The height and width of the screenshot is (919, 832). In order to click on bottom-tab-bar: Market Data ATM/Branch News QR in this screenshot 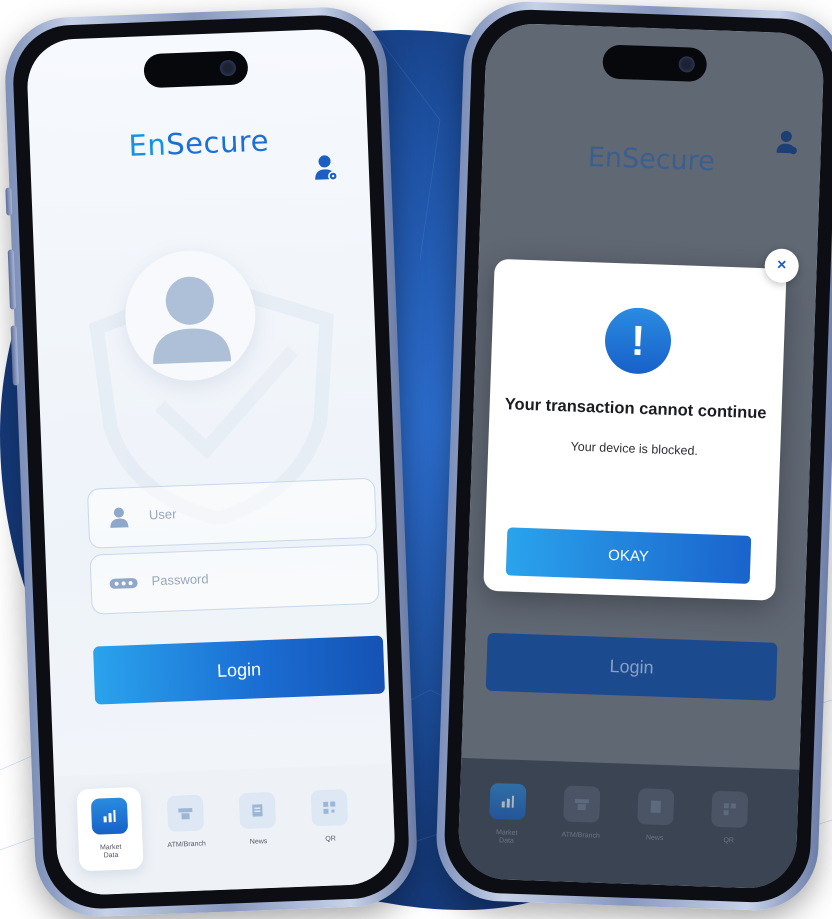, I will do `click(225, 830)`.